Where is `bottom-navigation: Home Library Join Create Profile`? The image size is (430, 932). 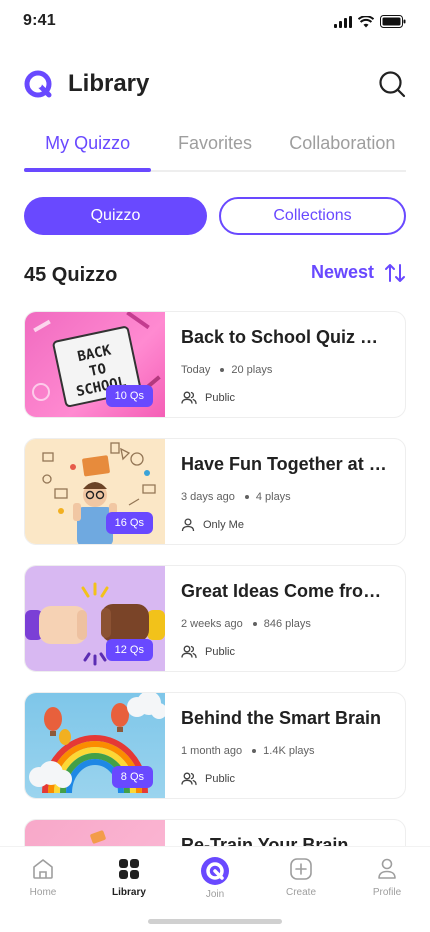 bottom-navigation: Home Library Join Create Profile is located at coordinates (215, 889).